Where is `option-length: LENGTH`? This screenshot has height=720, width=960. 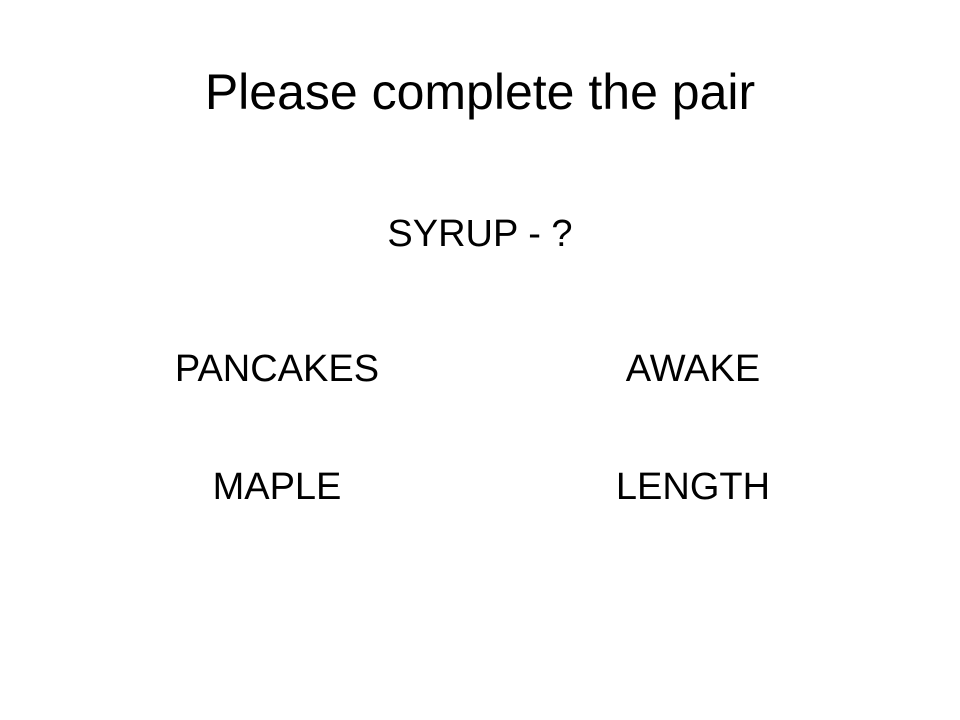 option-length: LENGTH is located at coordinates (693, 487).